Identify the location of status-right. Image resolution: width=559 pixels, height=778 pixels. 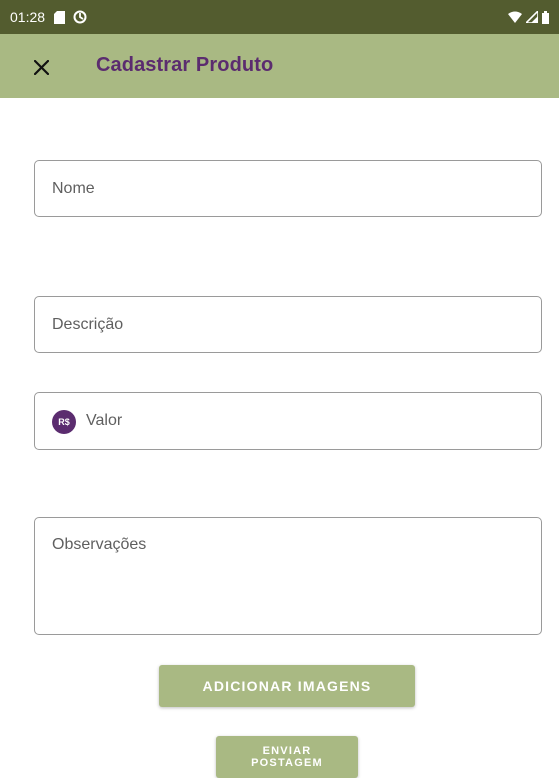
(528, 17).